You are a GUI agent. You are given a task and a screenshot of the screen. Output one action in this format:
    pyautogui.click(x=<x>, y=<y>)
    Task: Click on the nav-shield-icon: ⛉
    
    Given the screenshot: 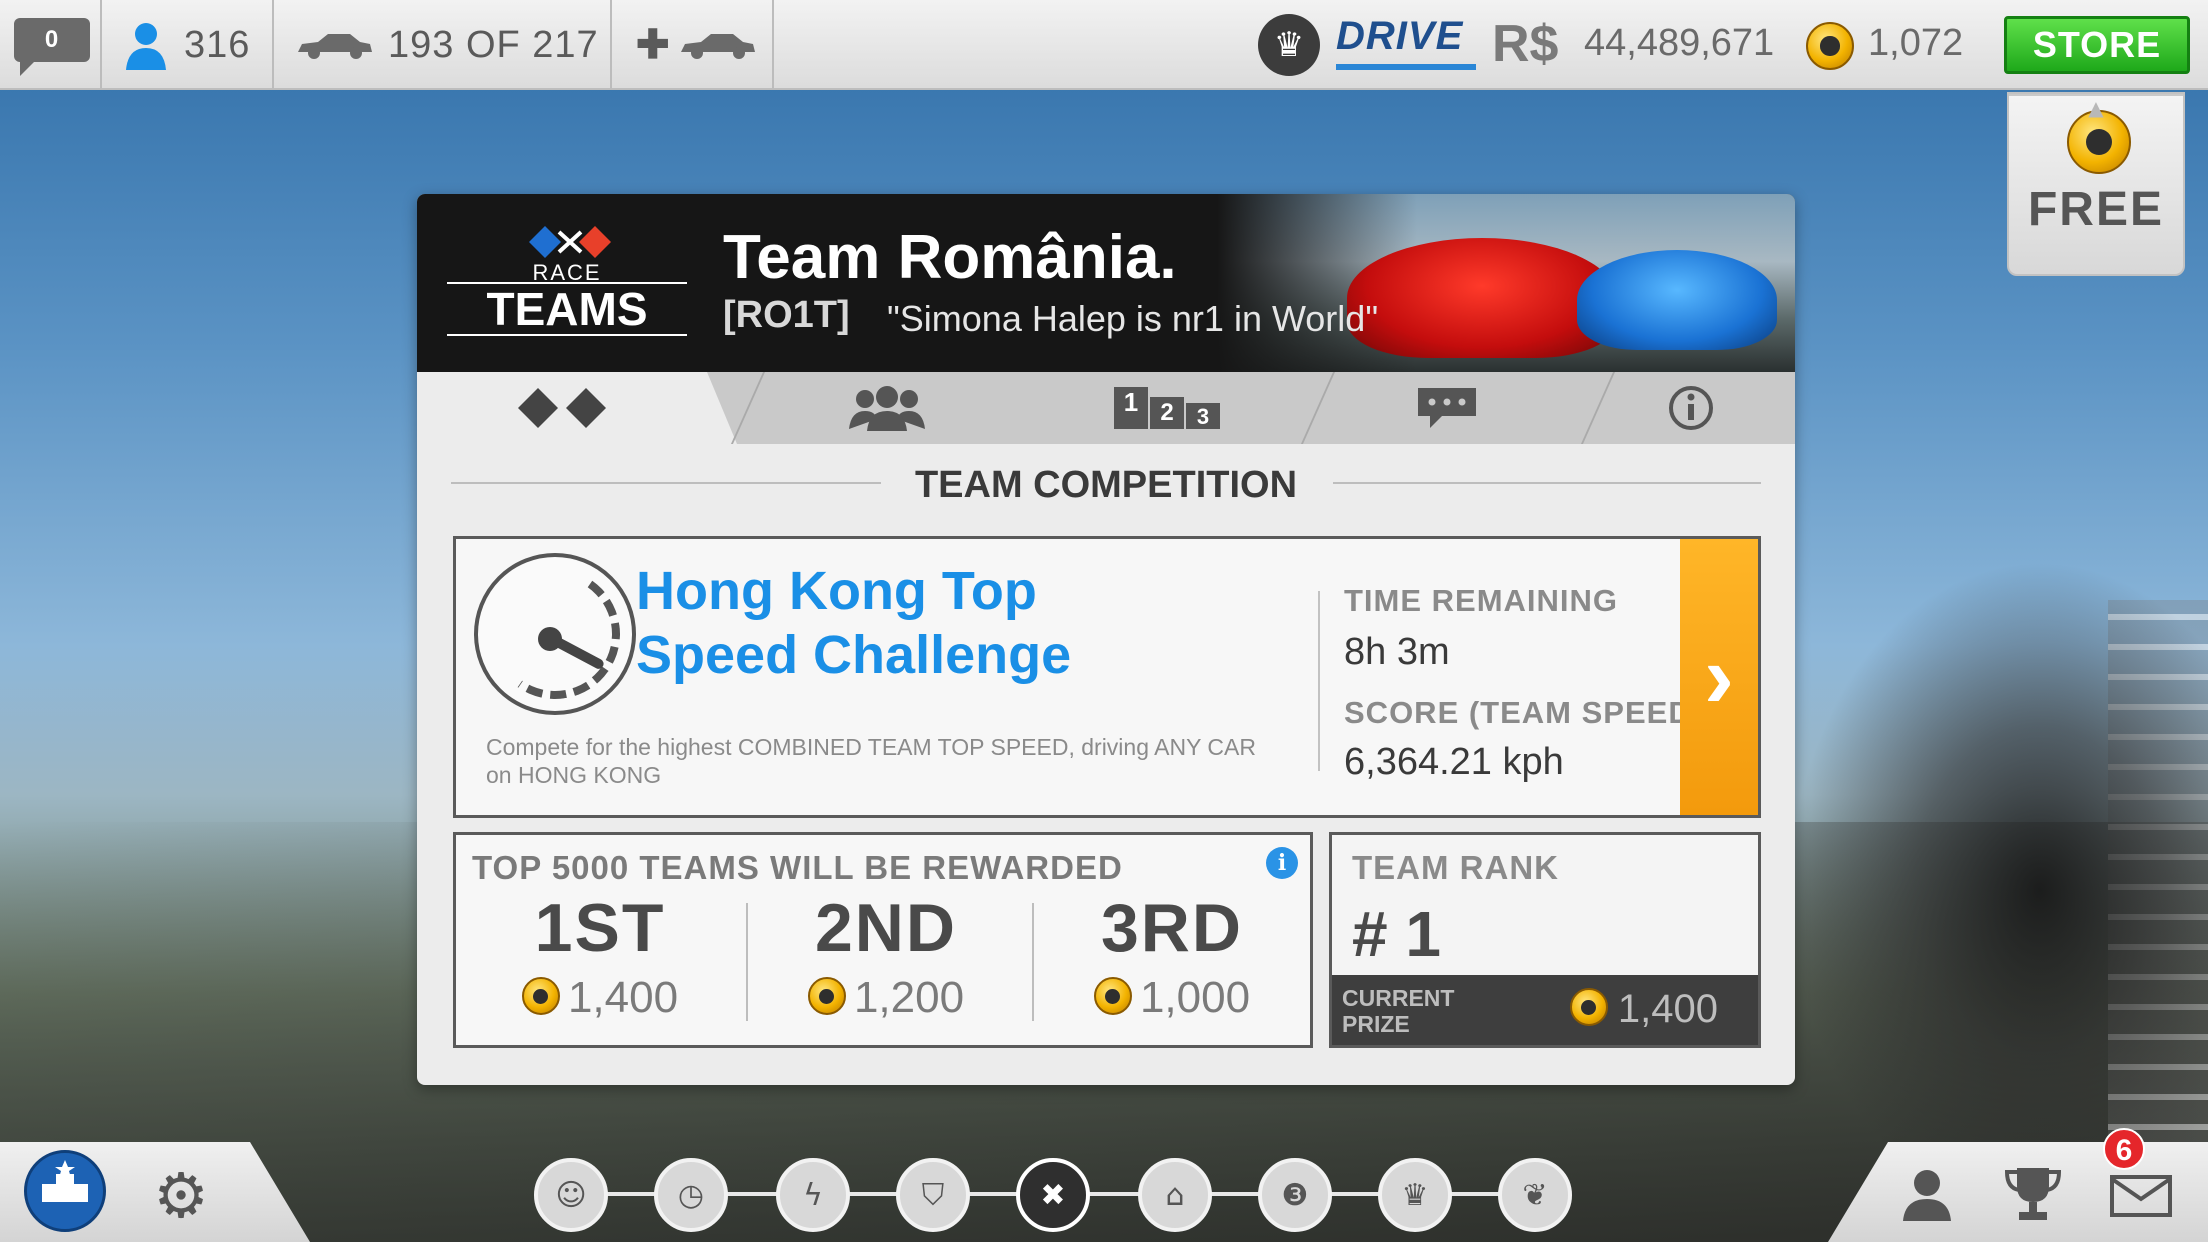 What is the action you would take?
    pyautogui.click(x=933, y=1195)
    